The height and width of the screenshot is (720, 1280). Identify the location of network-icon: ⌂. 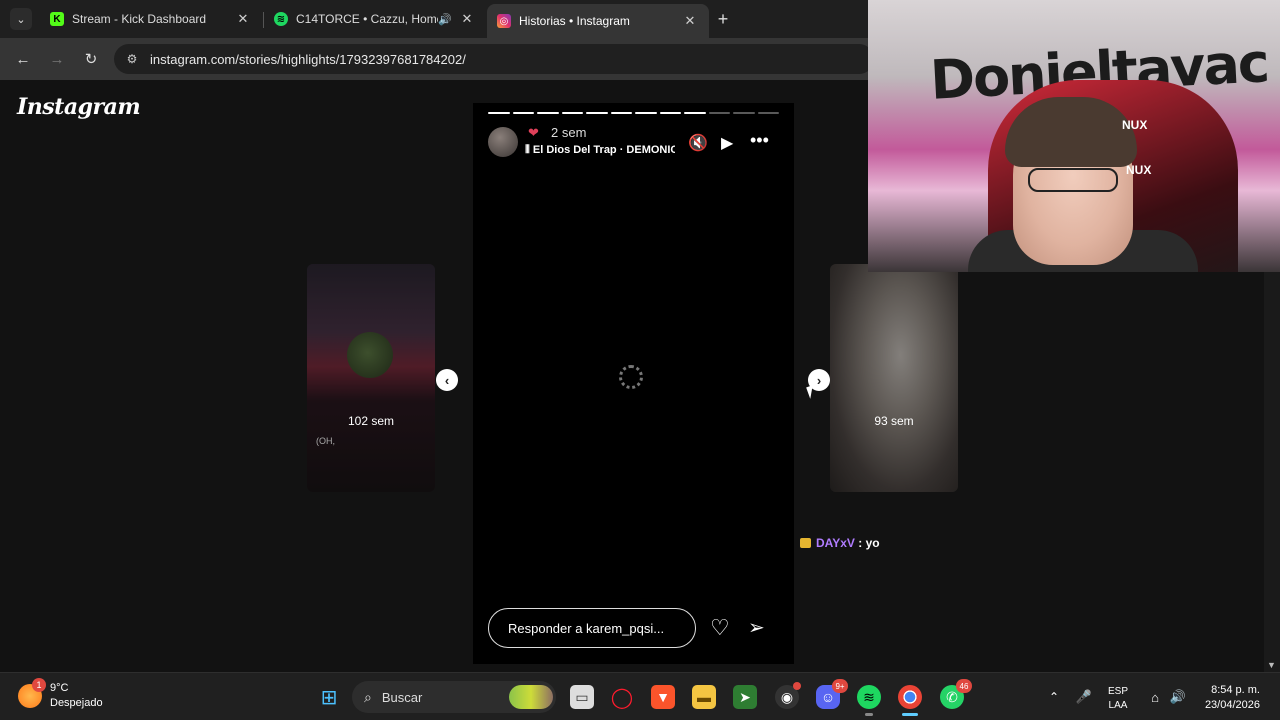
(1155, 697).